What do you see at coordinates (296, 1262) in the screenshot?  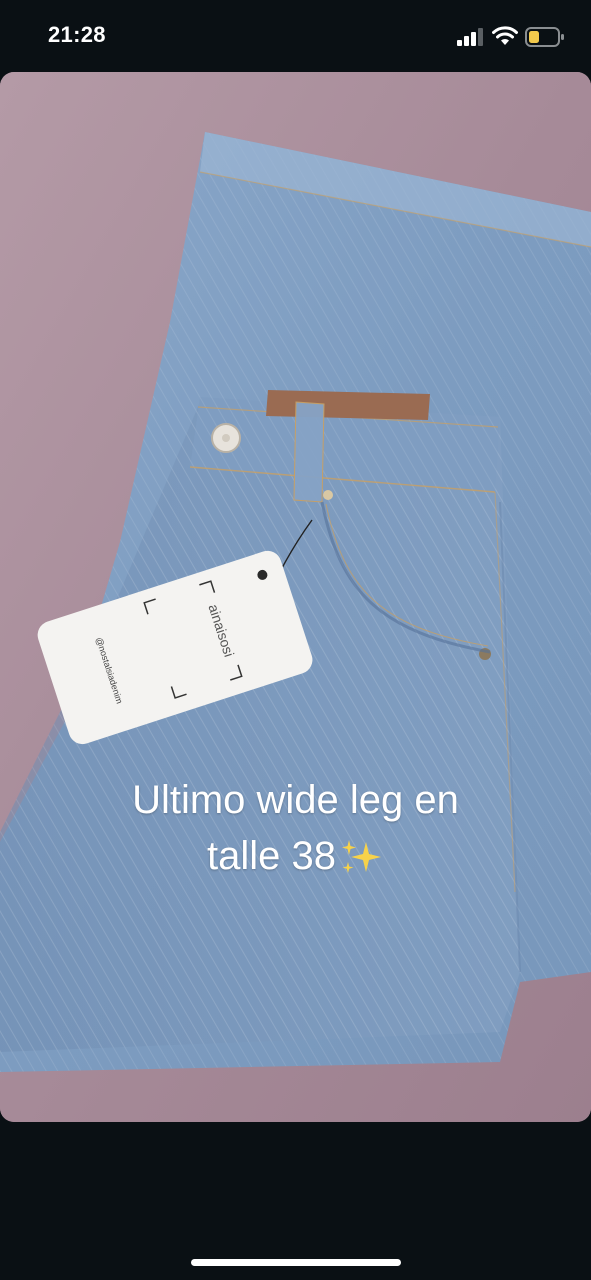 I see `home-indicator` at bounding box center [296, 1262].